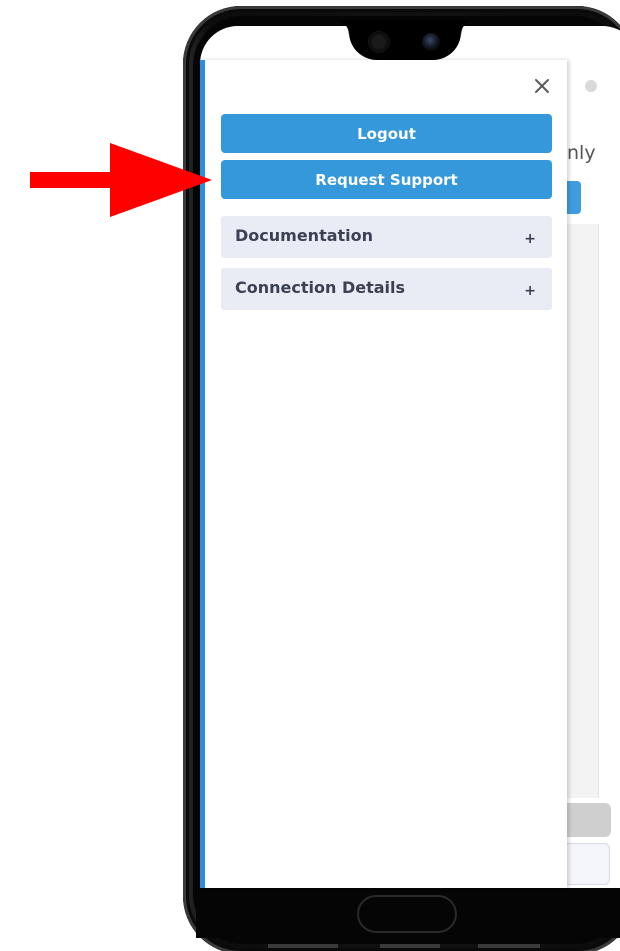 This screenshot has height=951, width=620. What do you see at coordinates (588, 820) in the screenshot?
I see `background-gray-button-fragment` at bounding box center [588, 820].